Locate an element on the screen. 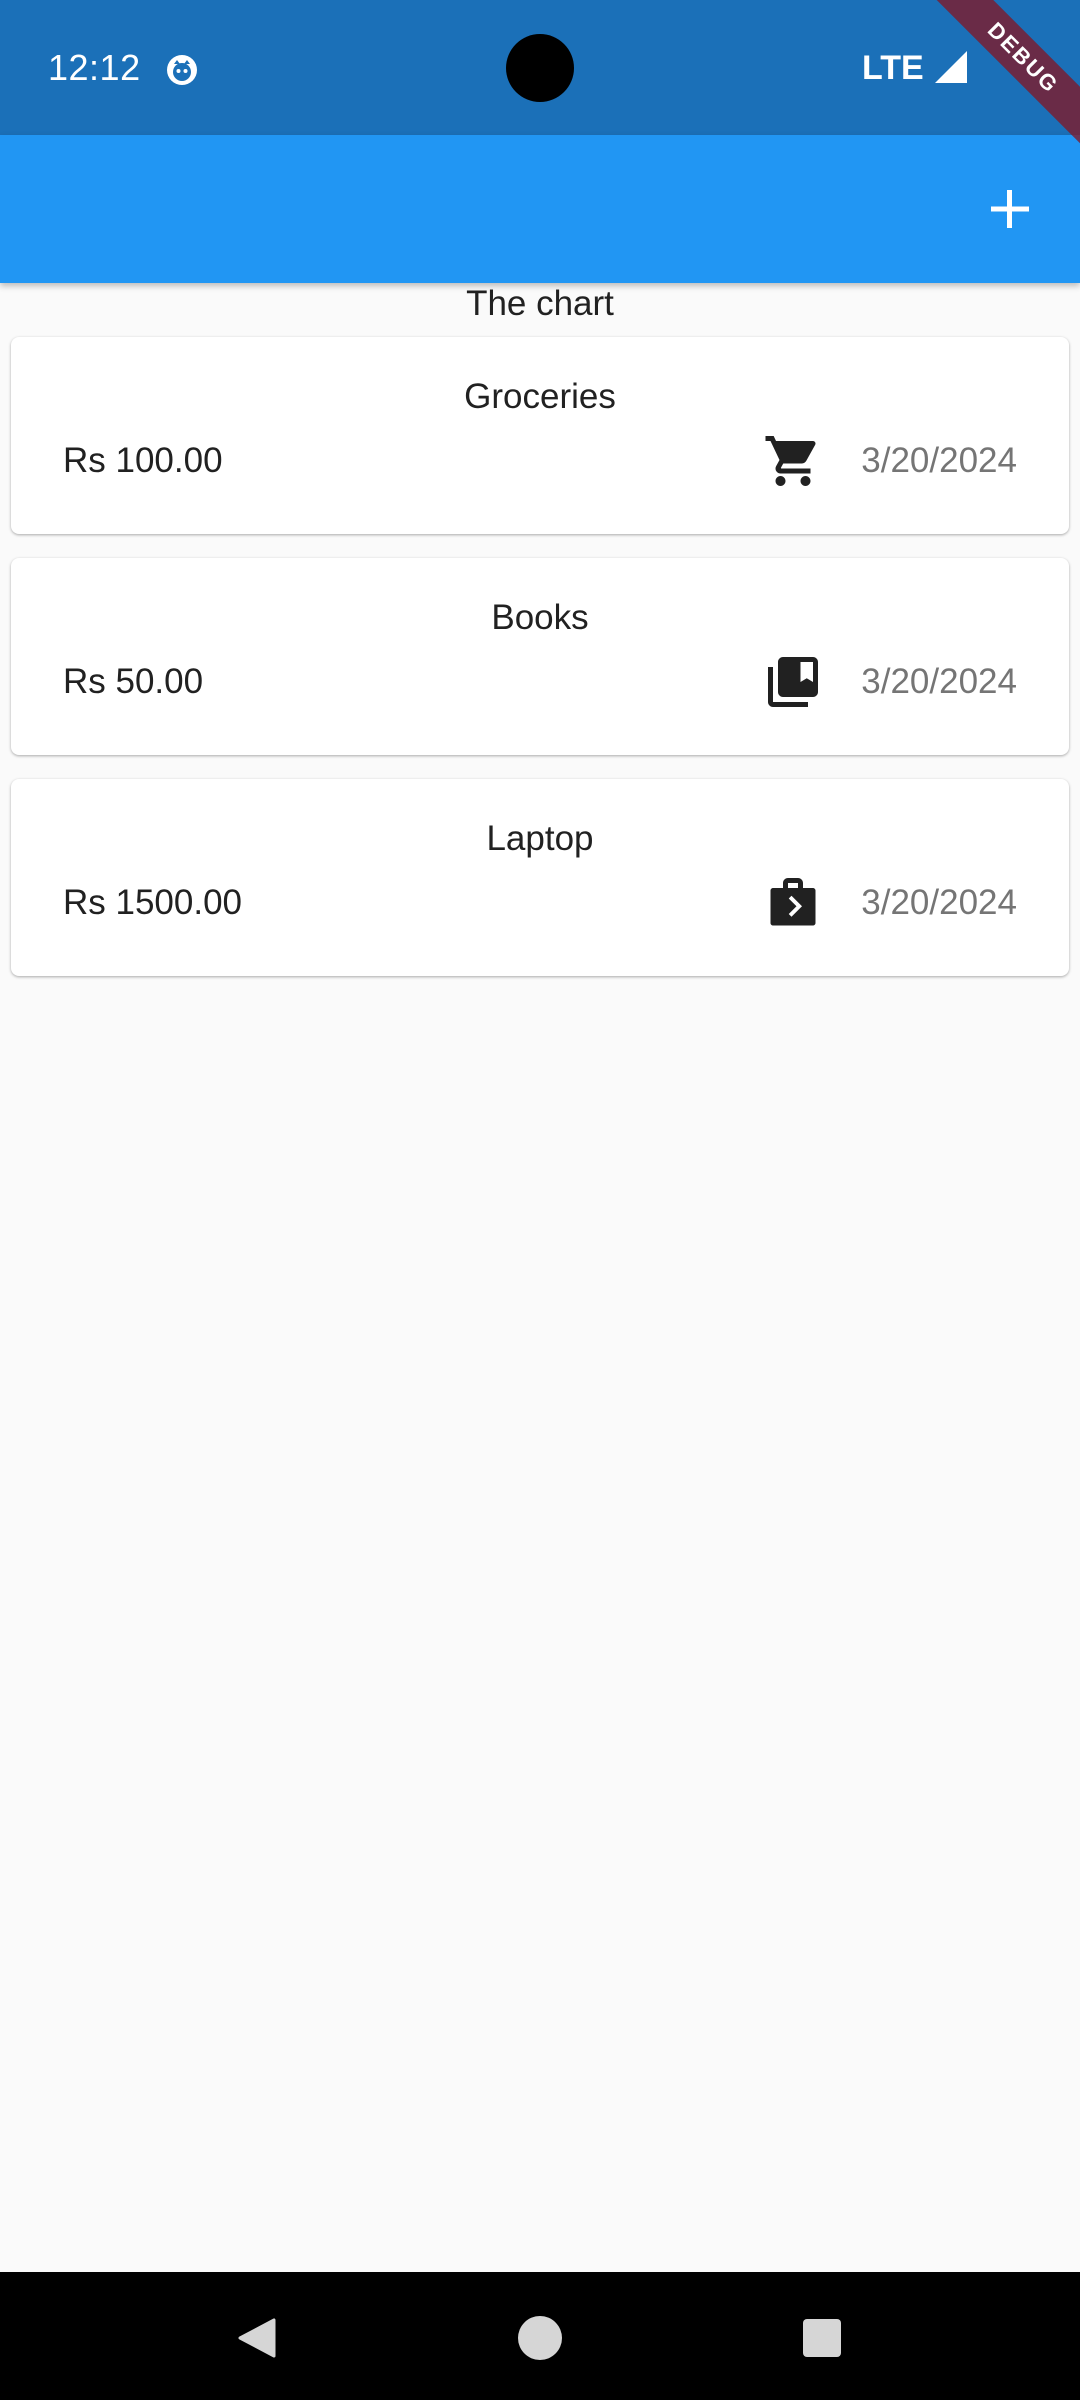 The image size is (1080, 2400). home-icon is located at coordinates (540, 2338).